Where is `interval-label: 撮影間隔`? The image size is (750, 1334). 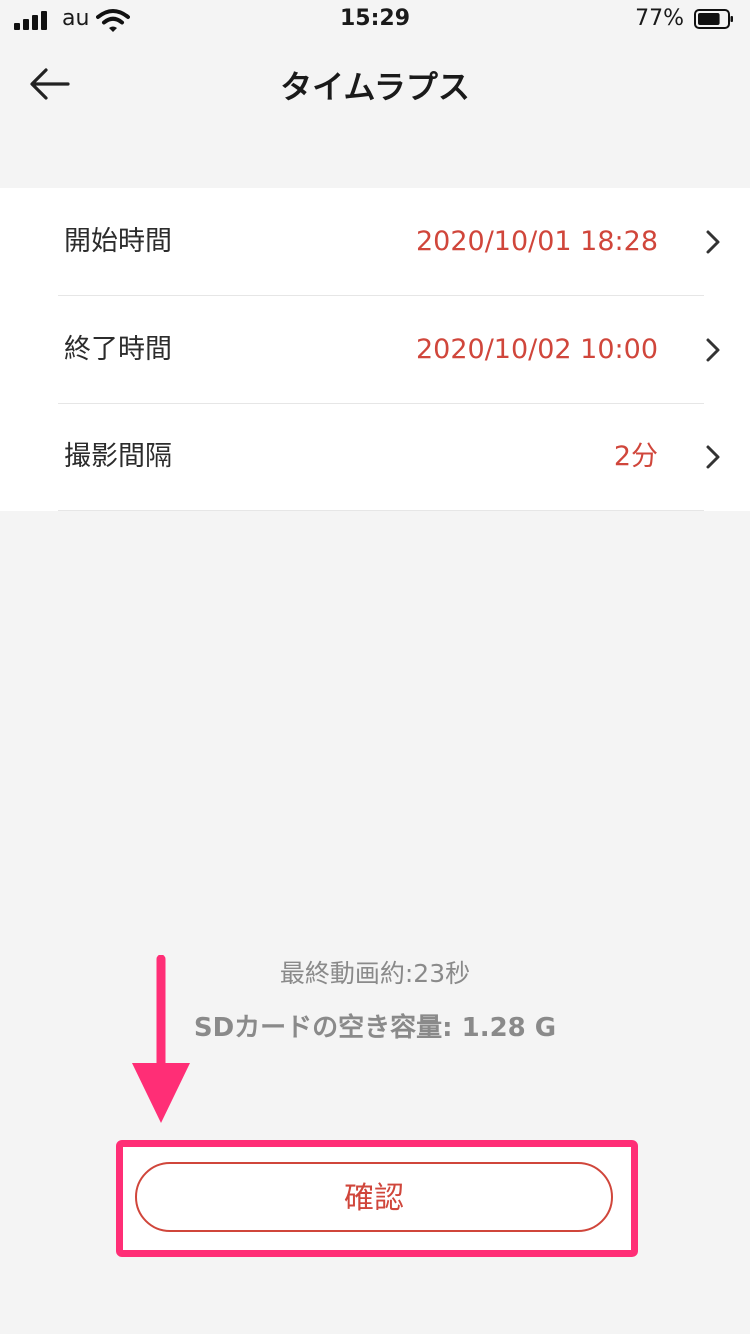
interval-label: 撮影間隔 is located at coordinates (118, 456).